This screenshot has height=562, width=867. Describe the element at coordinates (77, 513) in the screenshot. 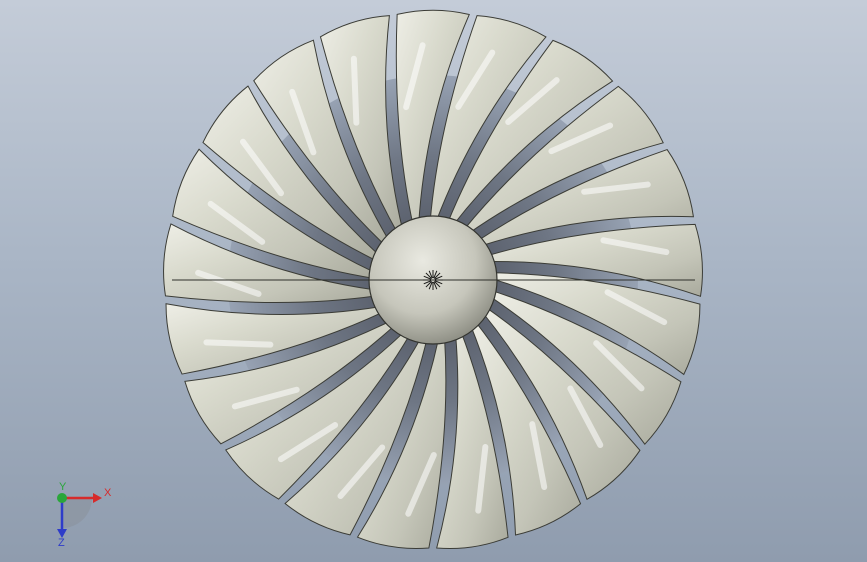

I see `triad-shadow` at that location.